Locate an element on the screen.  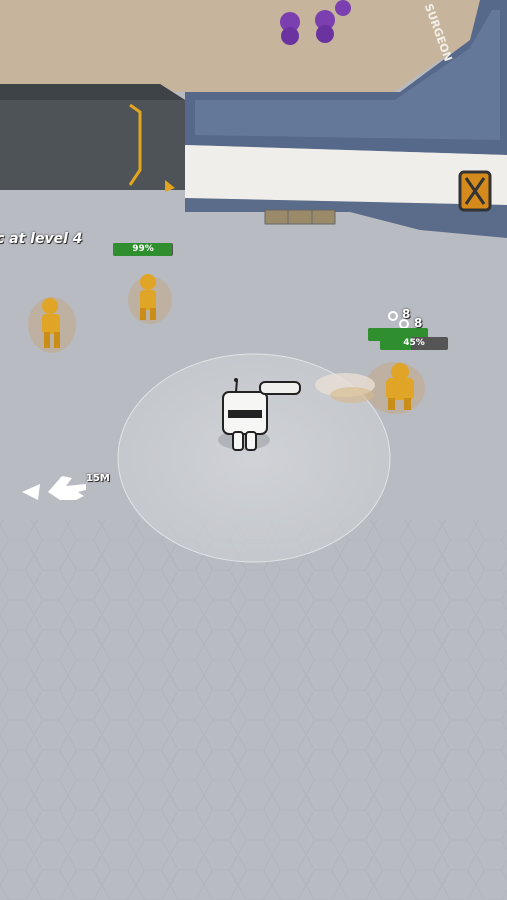
yellow-enemy-left is located at coordinates (52, 325).